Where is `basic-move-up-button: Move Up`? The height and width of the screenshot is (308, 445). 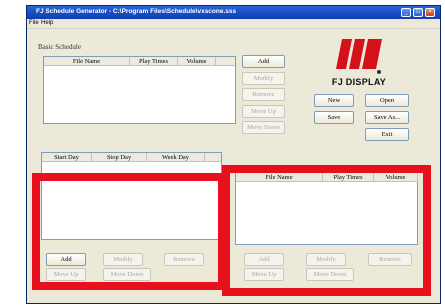
basic-move-up-button: Move Up is located at coordinates (263, 111).